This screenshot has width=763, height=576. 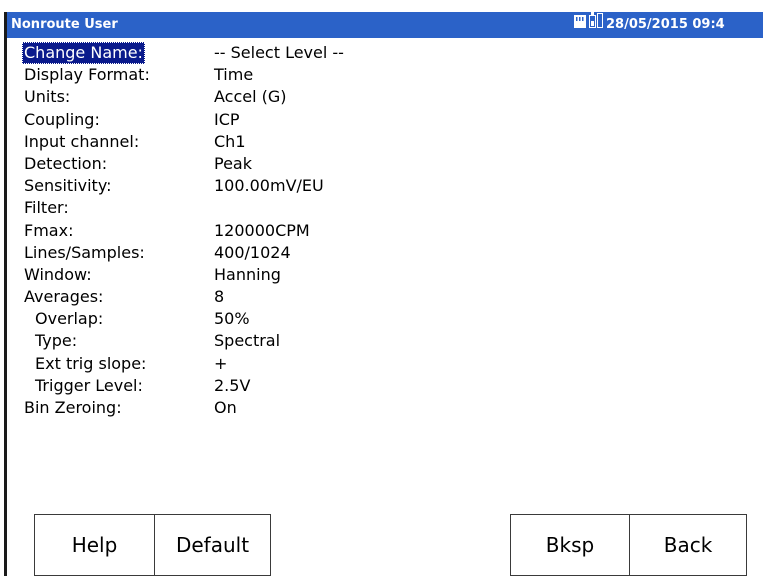 What do you see at coordinates (250, 97) in the screenshot?
I see `setting-value: Accel (G)` at bounding box center [250, 97].